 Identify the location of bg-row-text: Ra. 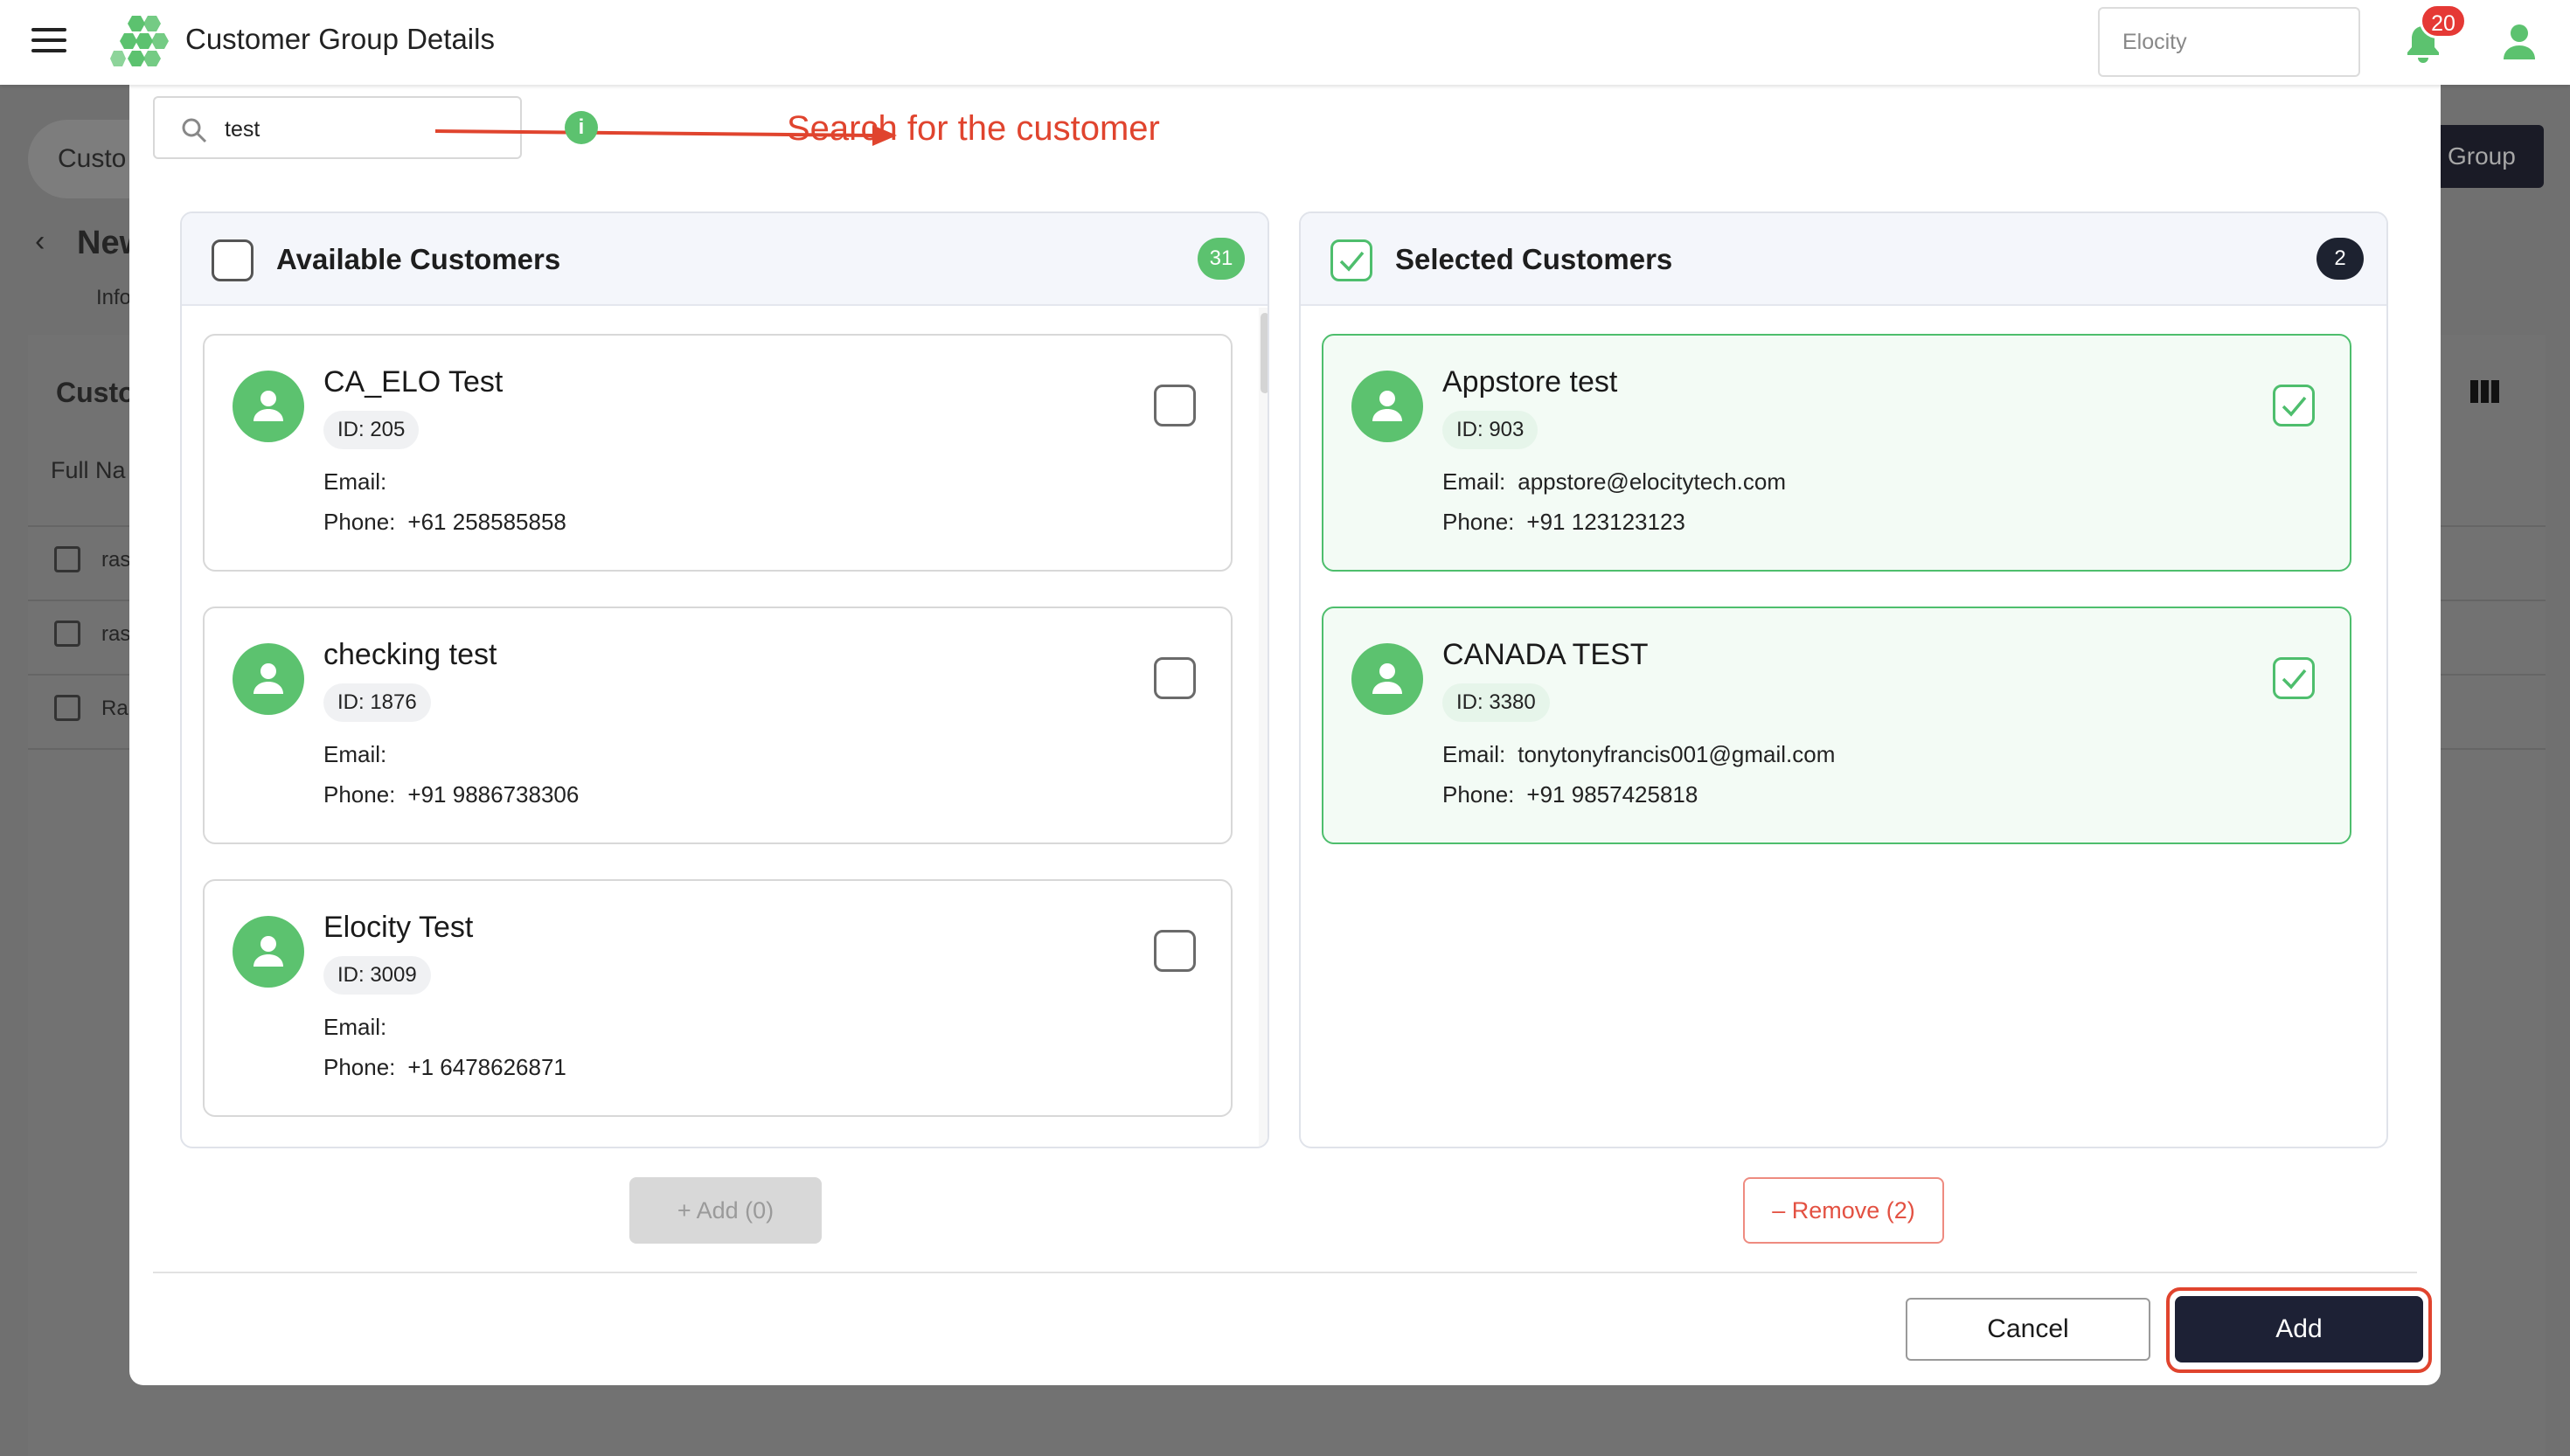
(114, 708).